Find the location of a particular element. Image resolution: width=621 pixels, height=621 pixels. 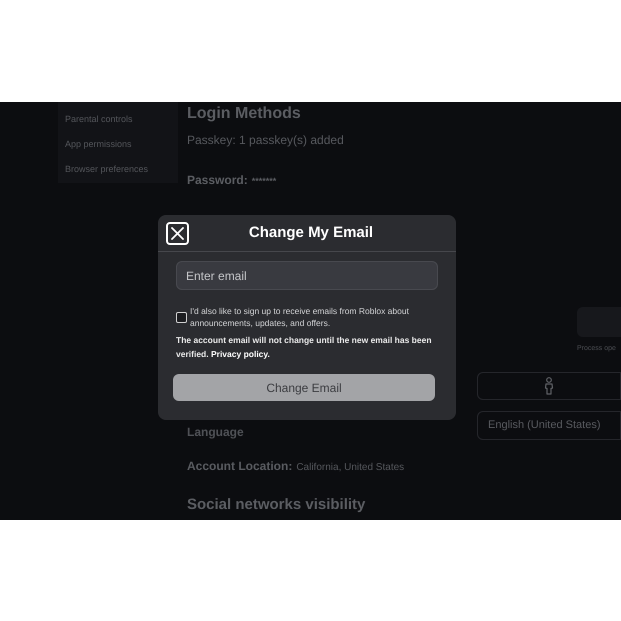

sidebar-item: App permissions is located at coordinates (98, 144).